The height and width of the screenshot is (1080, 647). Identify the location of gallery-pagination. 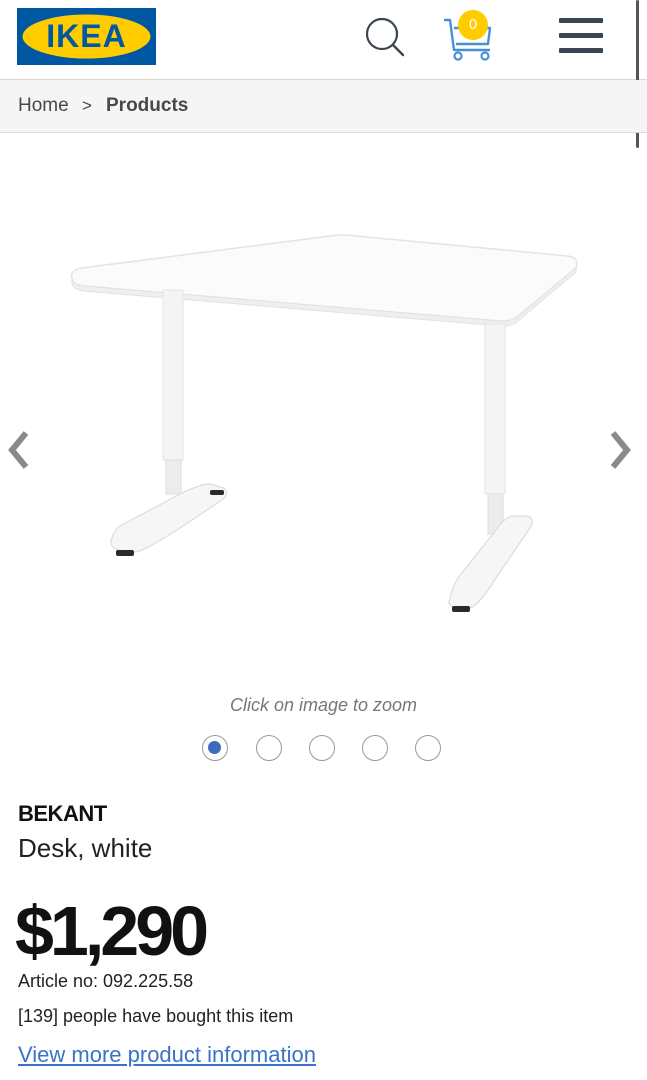
(327, 750).